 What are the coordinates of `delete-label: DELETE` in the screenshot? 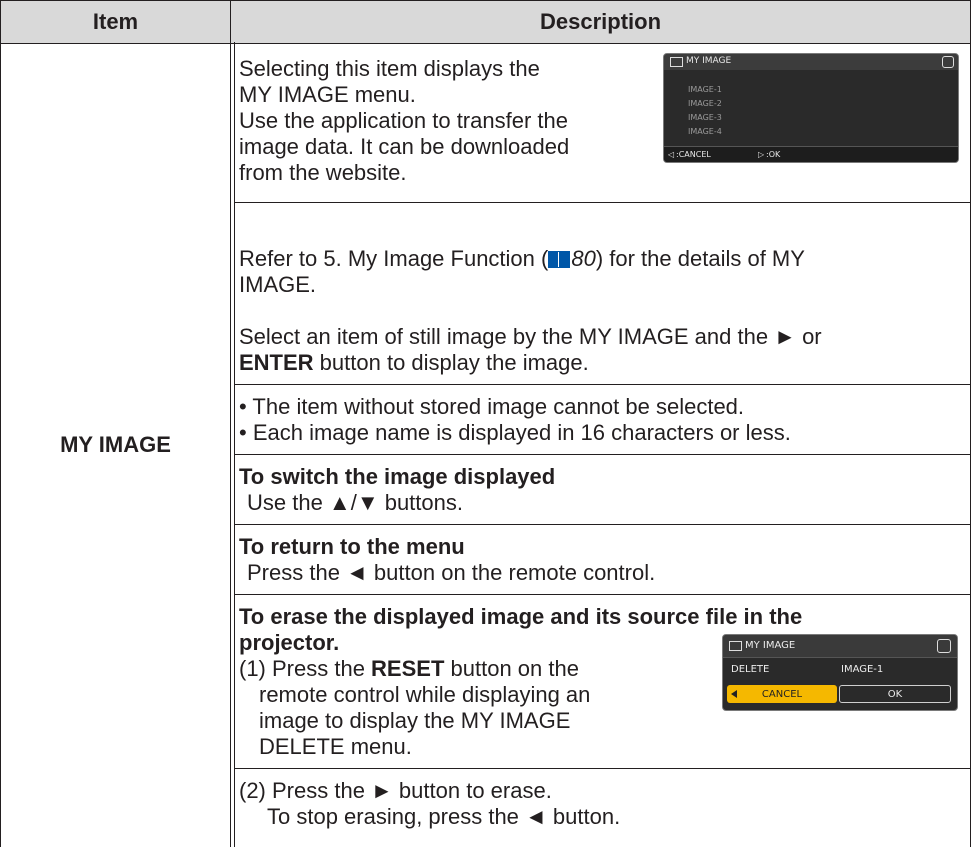 It's located at (750, 669).